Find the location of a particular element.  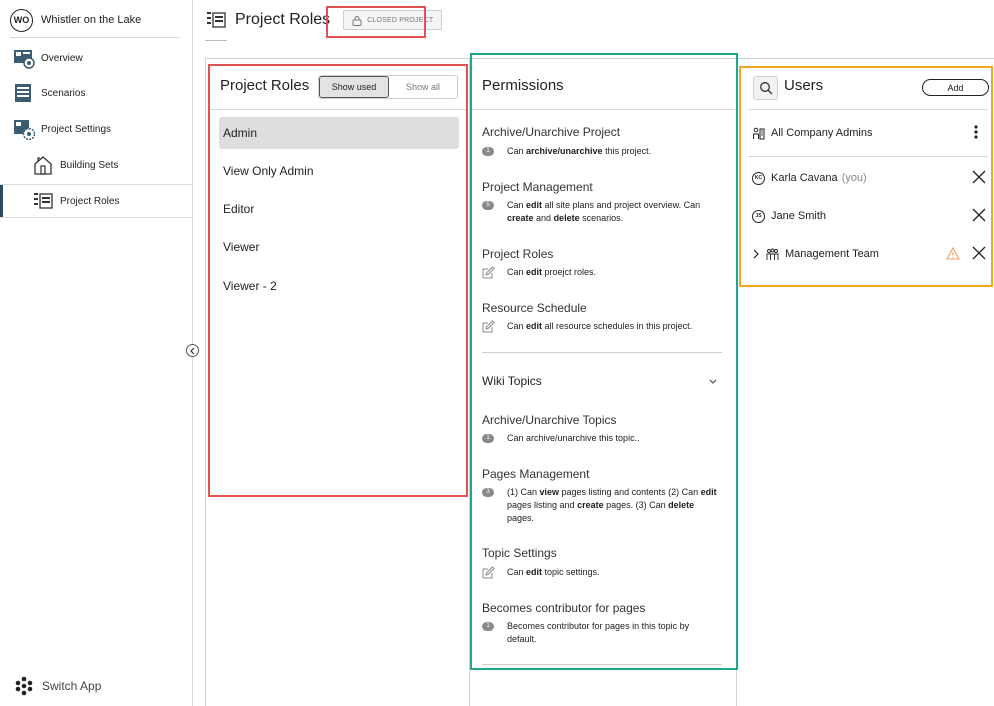

project-switcher: WO Whistler on the Lake is located at coordinates (95, 20).